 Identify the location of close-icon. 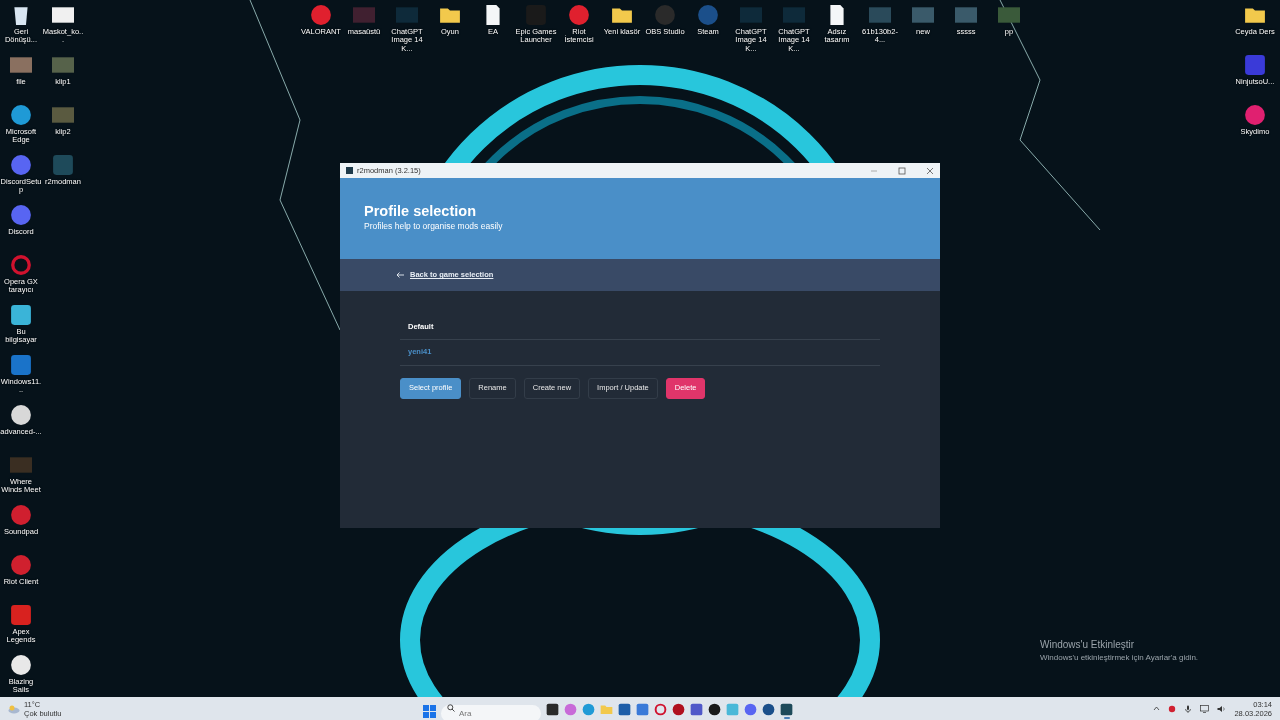
(930, 170).